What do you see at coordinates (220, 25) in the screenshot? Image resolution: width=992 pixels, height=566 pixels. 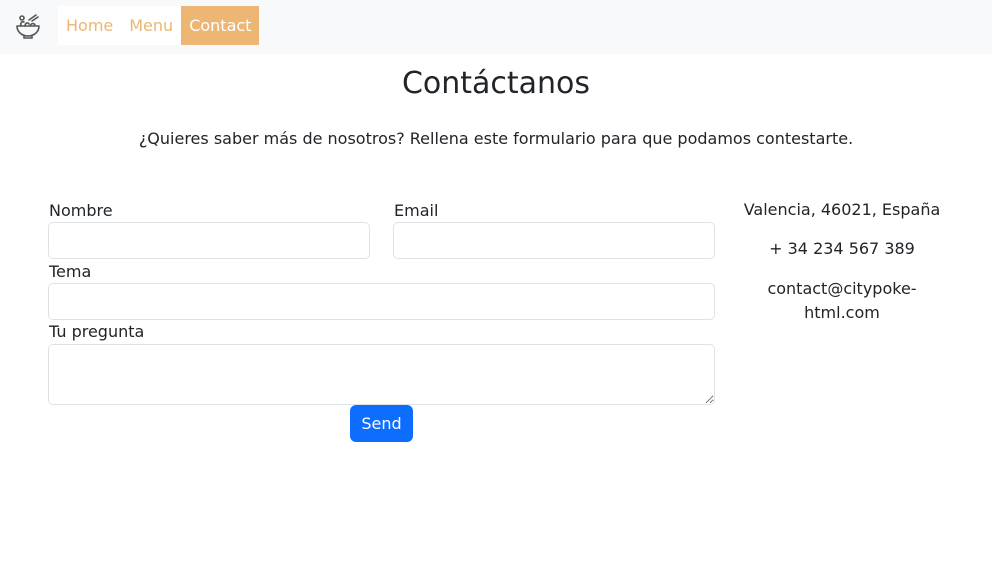 I see `nav-contact-link: Contact` at bounding box center [220, 25].